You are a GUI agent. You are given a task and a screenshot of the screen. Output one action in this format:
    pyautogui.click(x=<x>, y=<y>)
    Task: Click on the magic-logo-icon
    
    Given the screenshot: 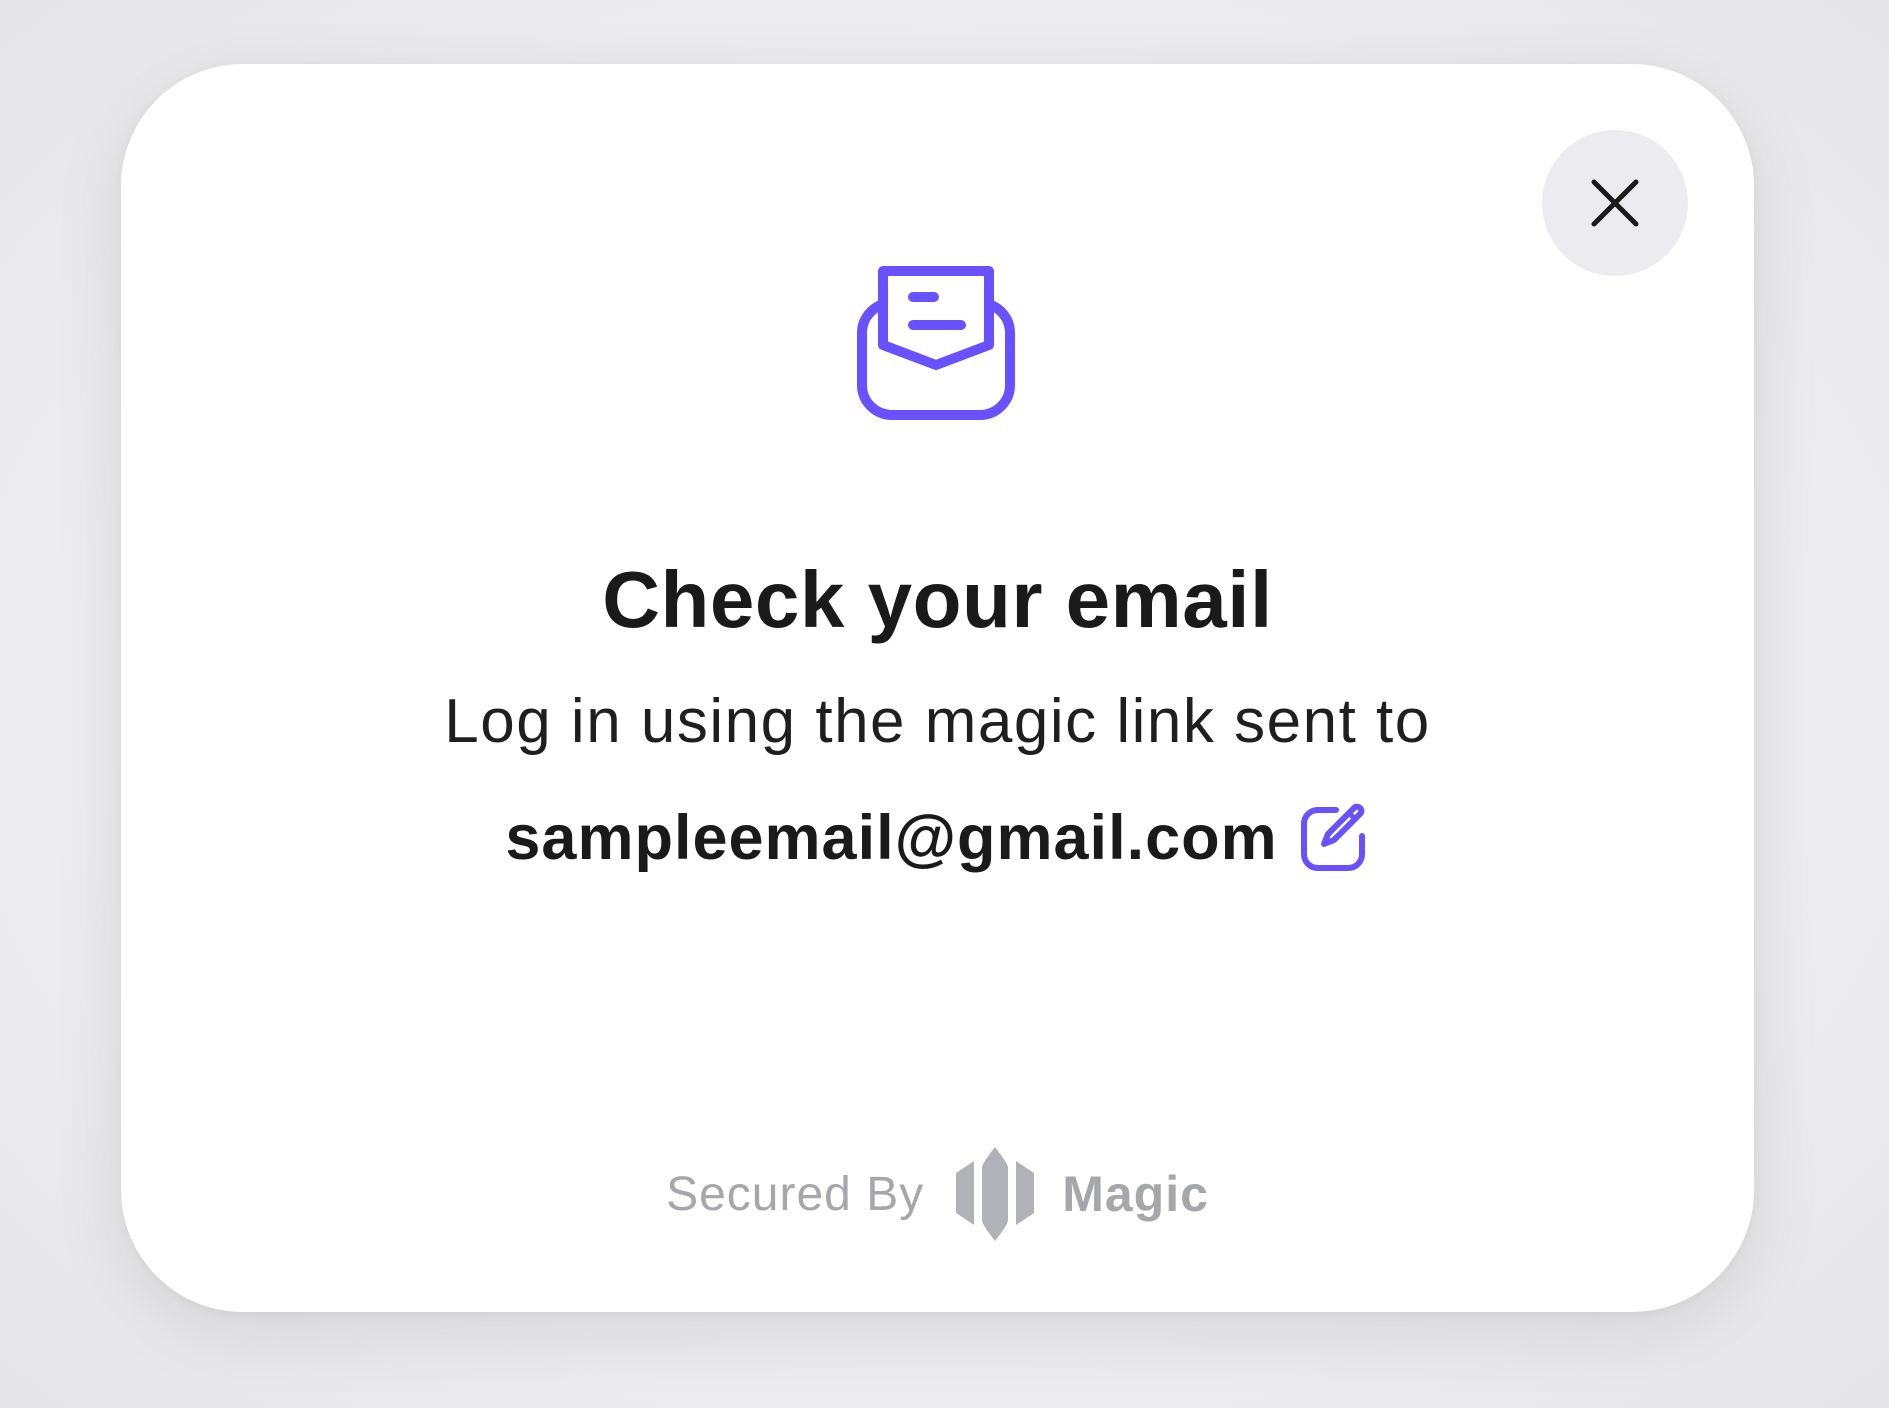 What is the action you would take?
    pyautogui.click(x=995, y=1194)
    